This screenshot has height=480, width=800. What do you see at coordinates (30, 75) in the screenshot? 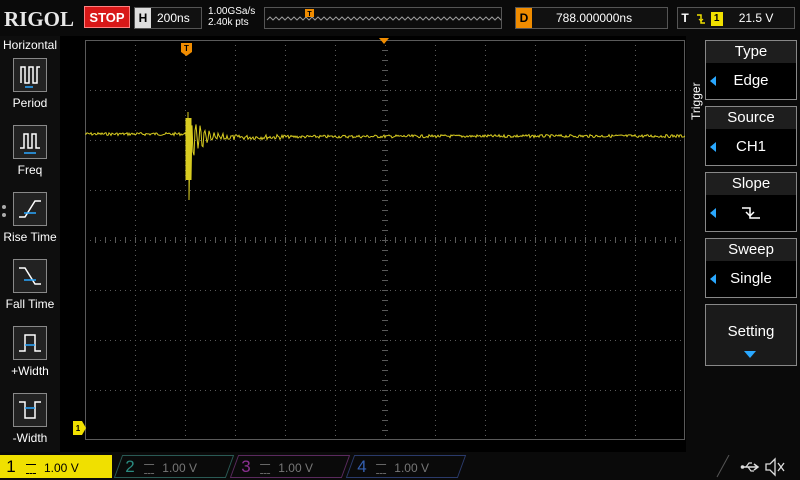
I see `period-icon` at bounding box center [30, 75].